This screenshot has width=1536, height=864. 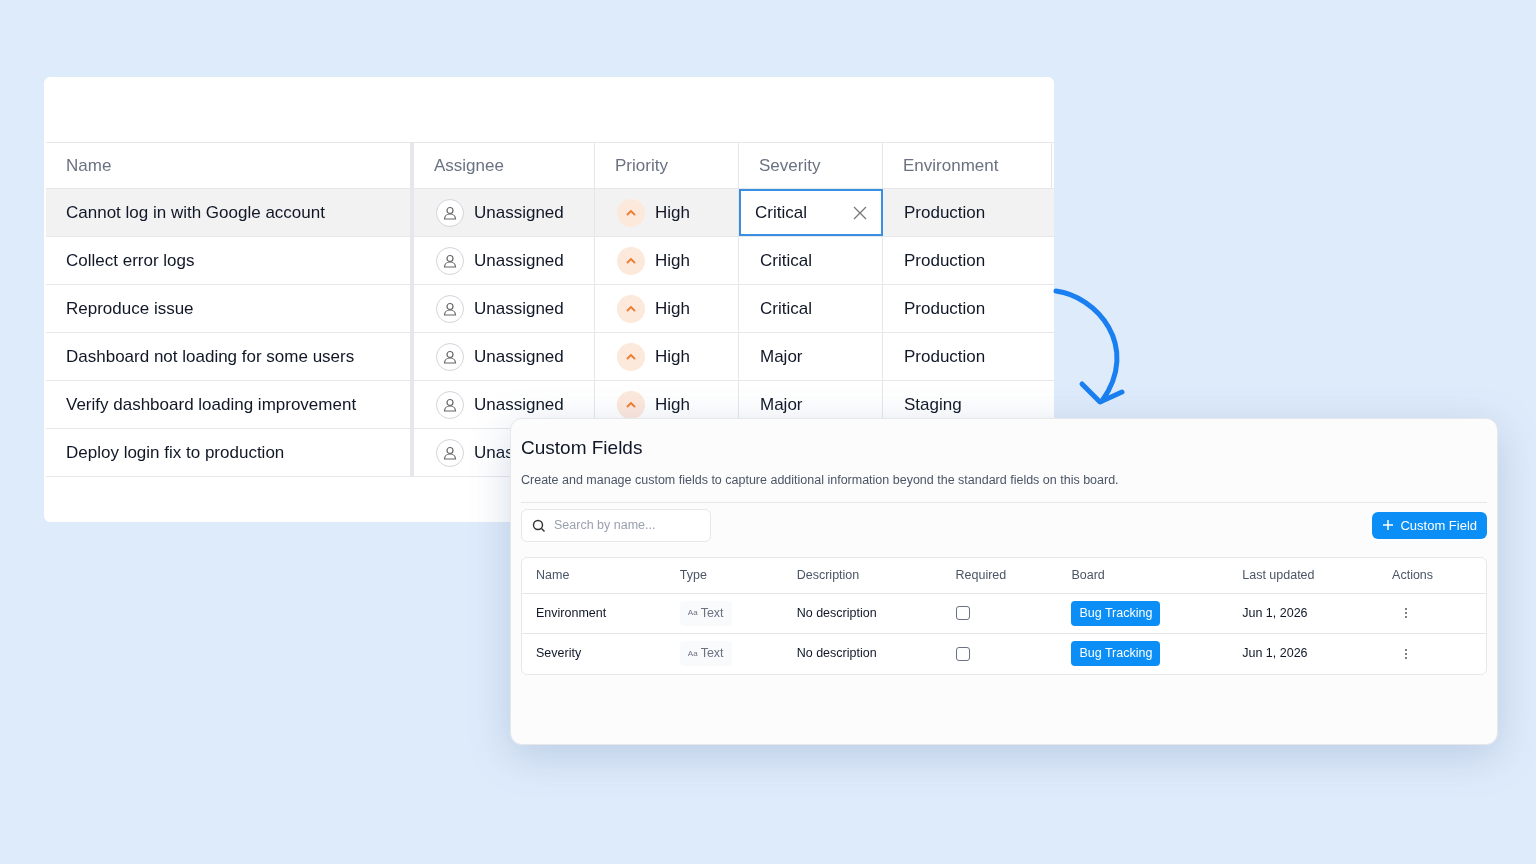 What do you see at coordinates (1088, 574) in the screenshot?
I see `column-header: Board` at bounding box center [1088, 574].